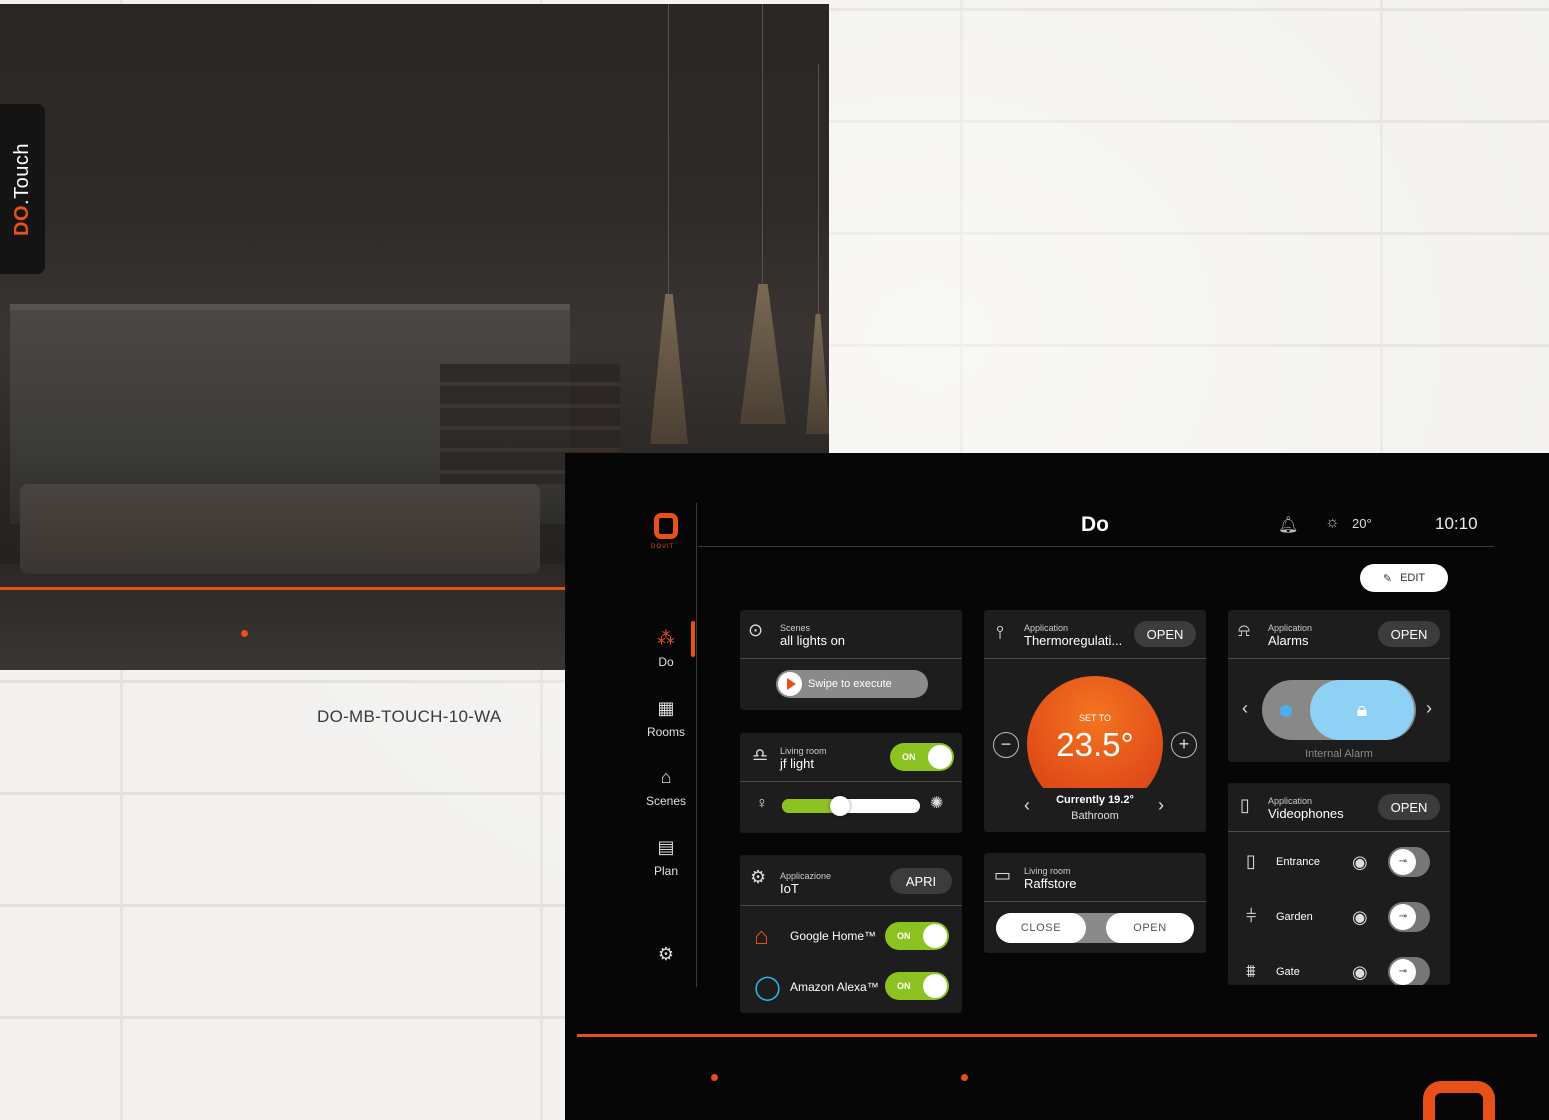 Image resolution: width=1549 pixels, height=1120 pixels. Describe the element at coordinates (1429, 708) in the screenshot. I see `chevron-right-icon: ›` at that location.